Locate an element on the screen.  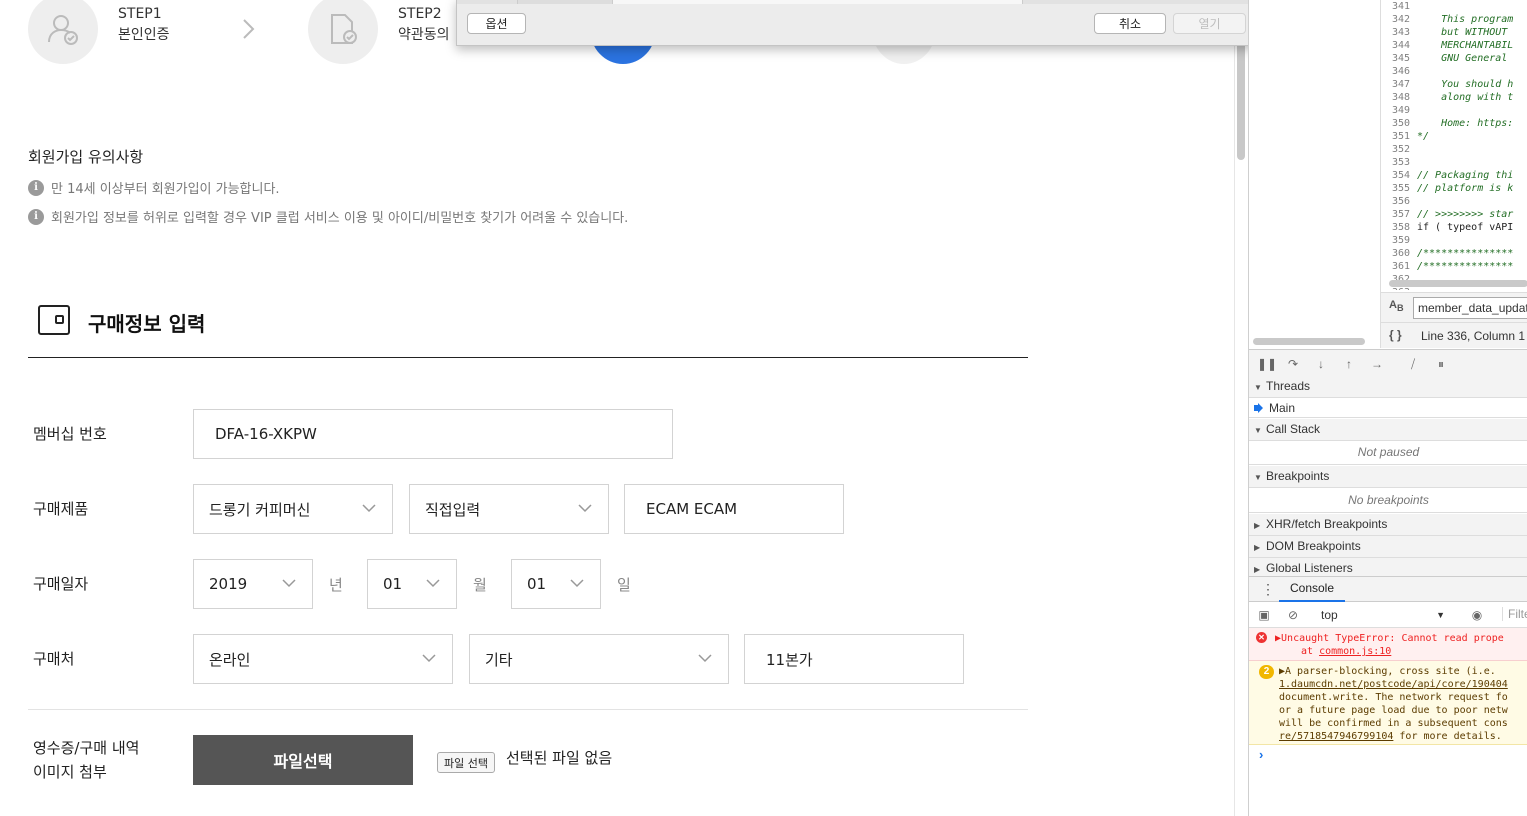
sources-navigator is located at coordinates (1315, 174).